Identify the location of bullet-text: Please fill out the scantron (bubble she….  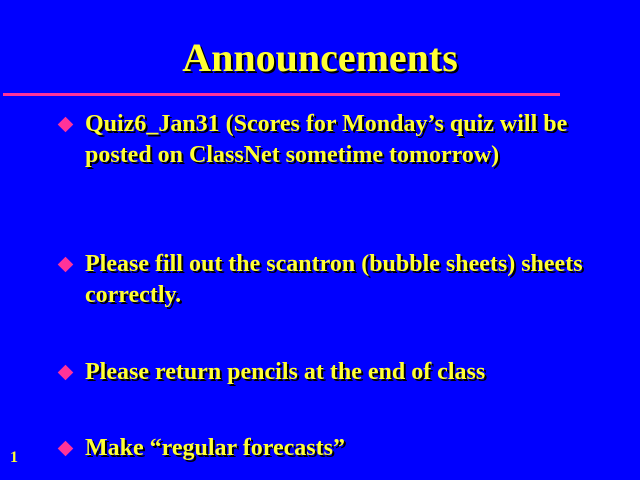
(334, 279).